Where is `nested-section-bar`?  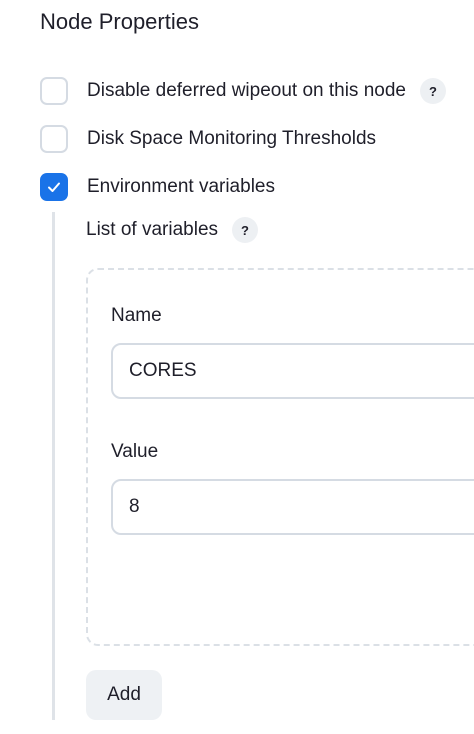
nested-section-bar is located at coordinates (53, 466).